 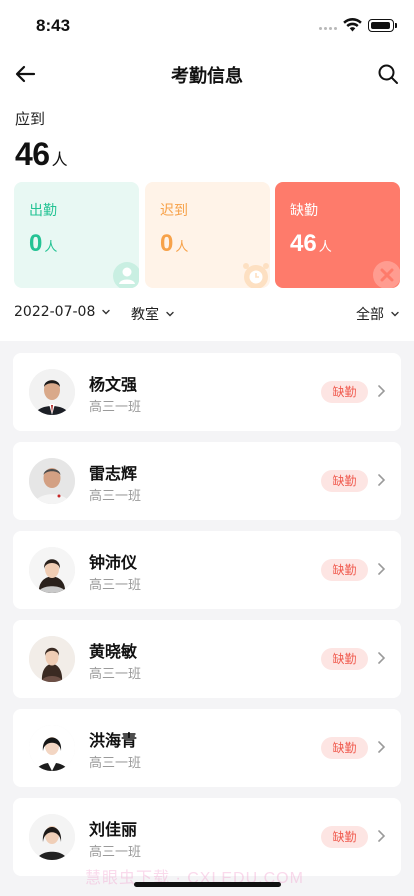 I want to click on student-row: 洪海青 高三一班 缺勤, so click(x=207, y=748).